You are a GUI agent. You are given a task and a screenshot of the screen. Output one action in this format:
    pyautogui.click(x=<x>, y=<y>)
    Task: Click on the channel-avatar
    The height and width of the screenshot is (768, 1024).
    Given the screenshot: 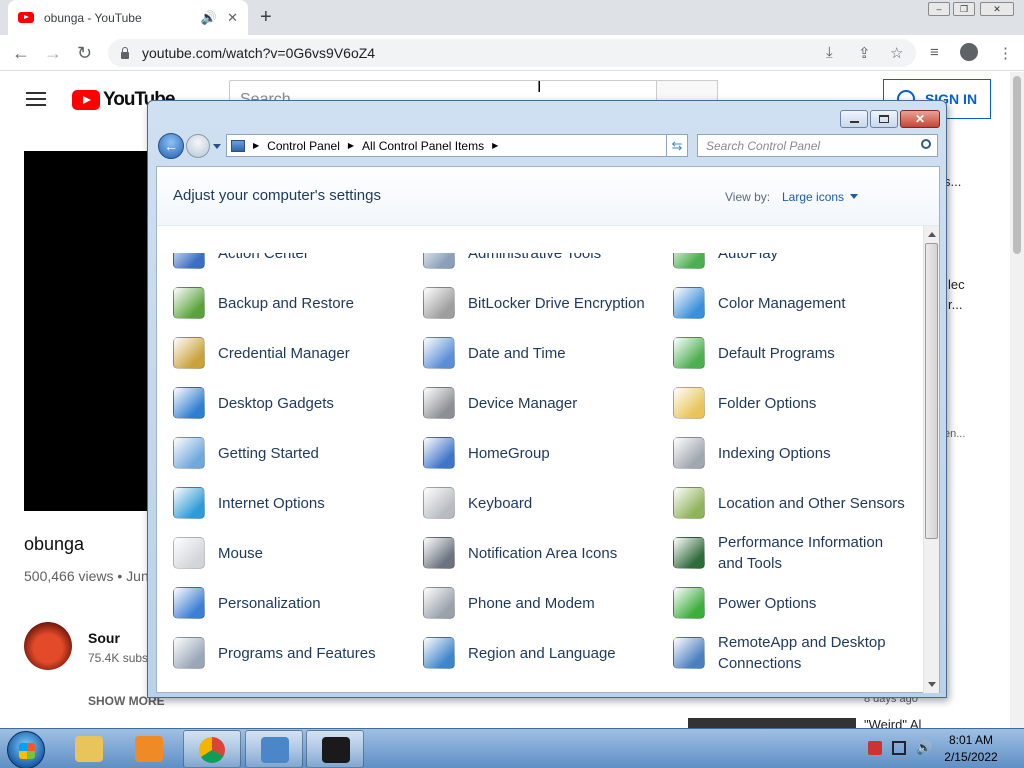 What is the action you would take?
    pyautogui.click(x=48, y=646)
    